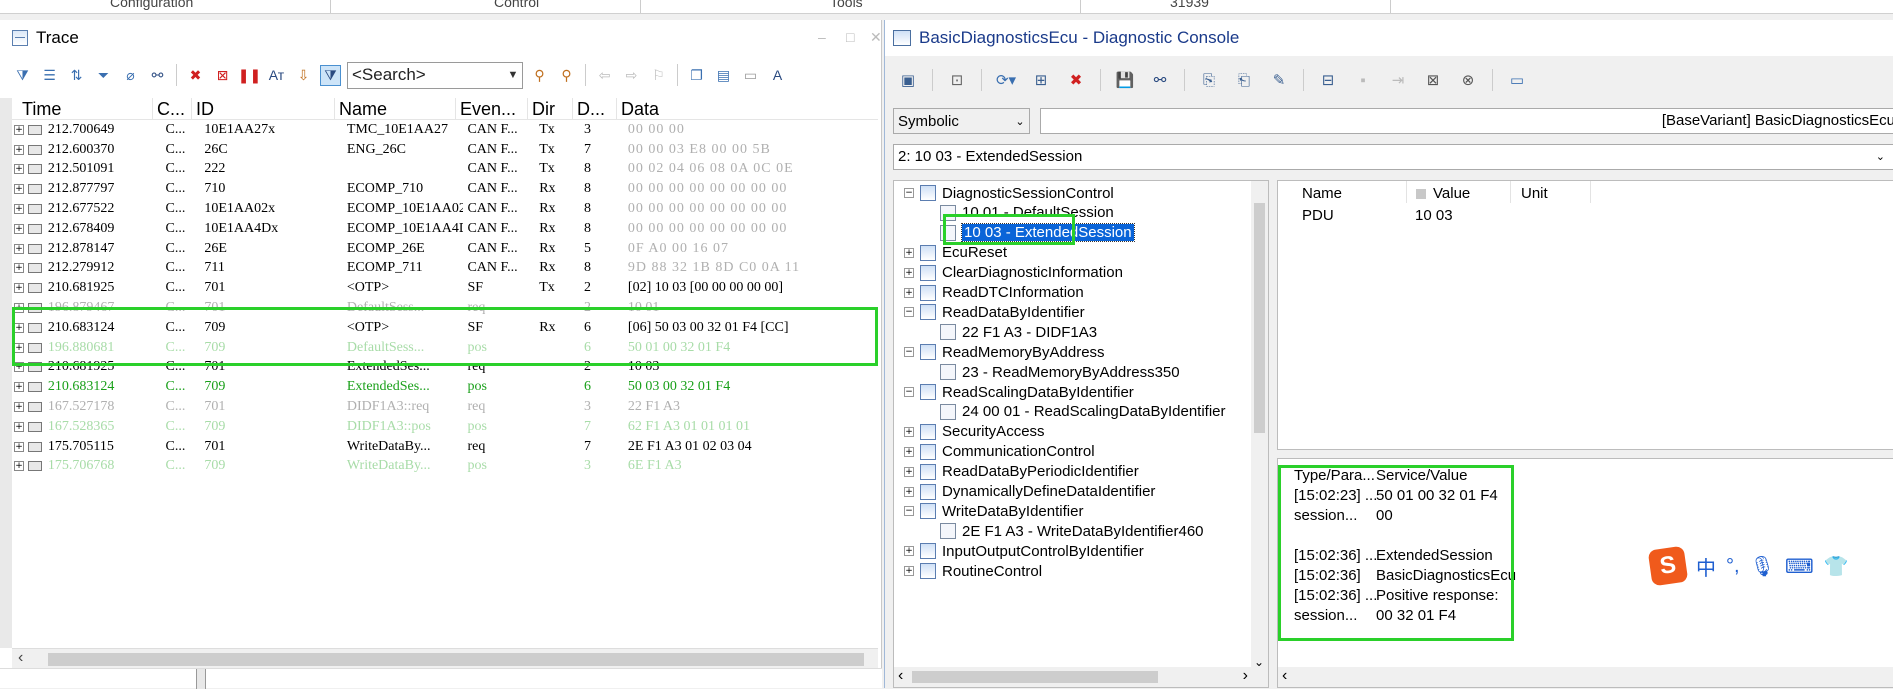 This screenshot has height=689, width=1893. I want to click on ime-language: 中, so click(1706, 566).